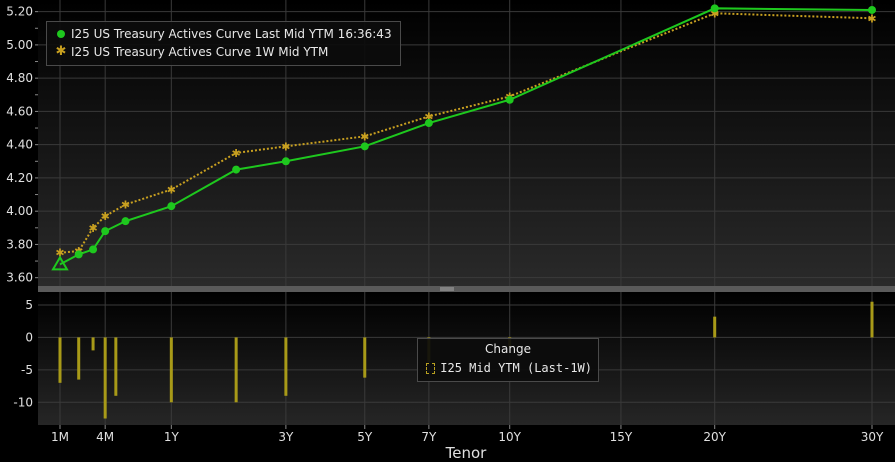 This screenshot has width=895, height=462. What do you see at coordinates (200, 52) in the screenshot?
I see `legend-label-week: I25 US Treasury Actives Curve 1W Mid YTM` at bounding box center [200, 52].